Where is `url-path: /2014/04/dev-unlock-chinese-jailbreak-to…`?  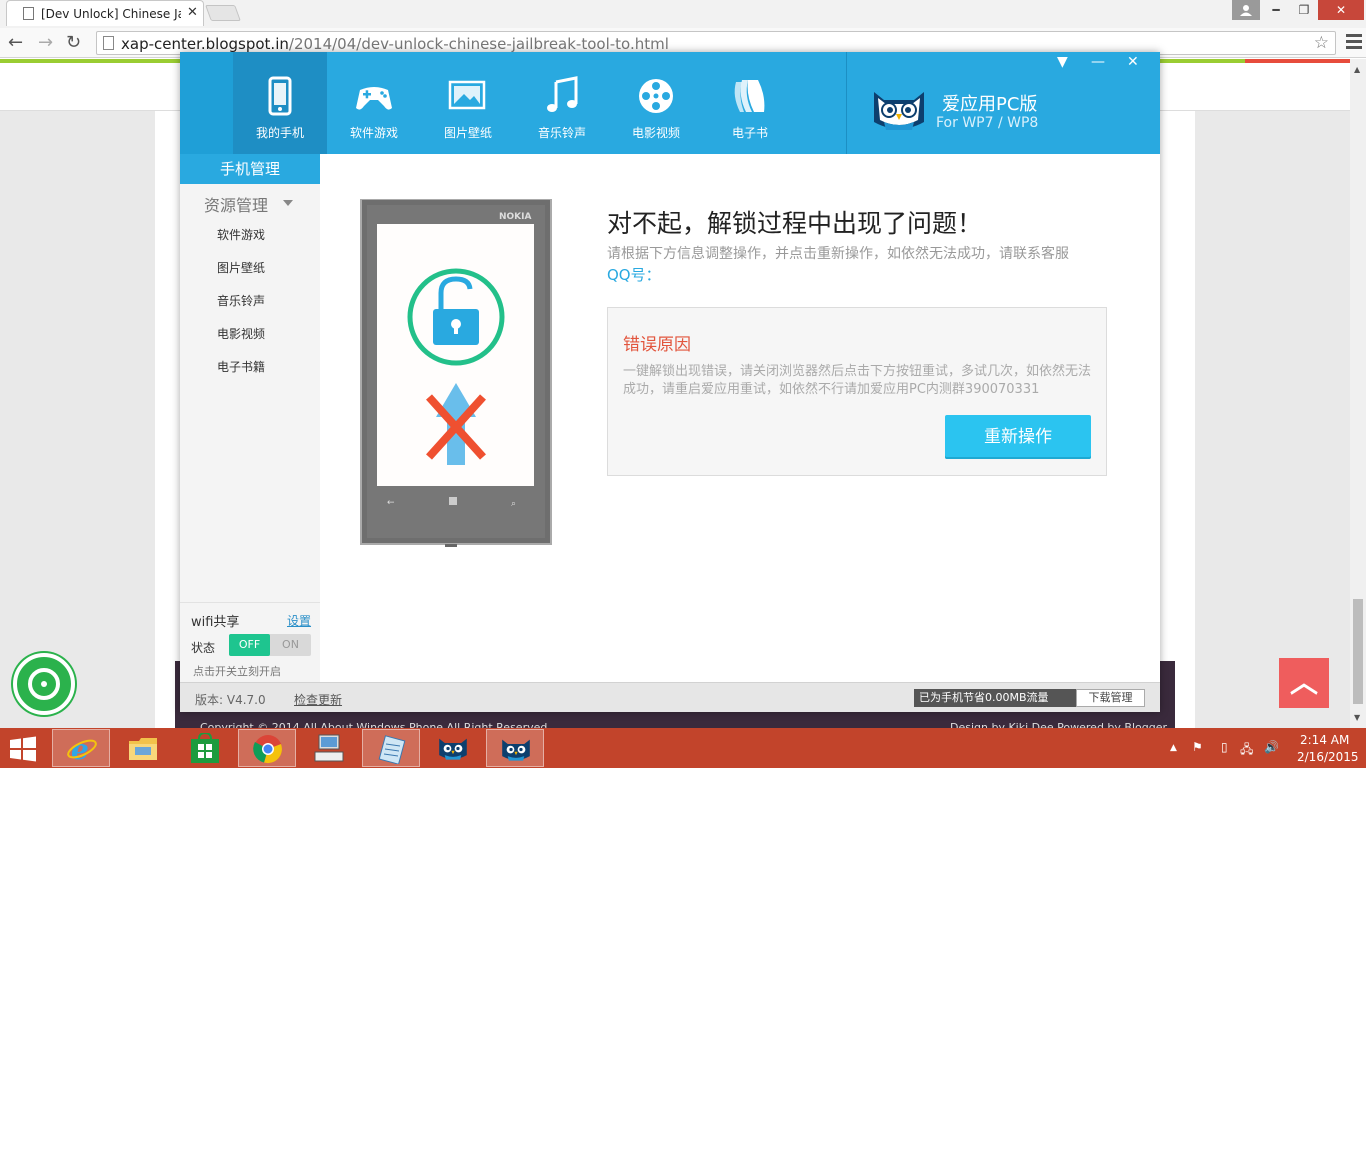 url-path: /2014/04/dev-unlock-chinese-jailbreak-to… is located at coordinates (478, 44).